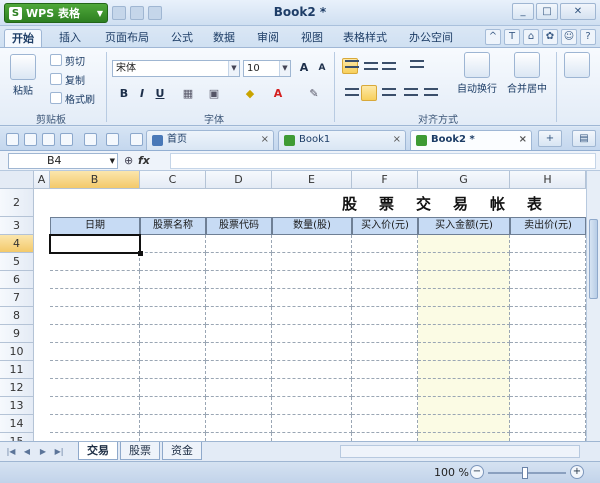 Image resolution: width=600 pixels, height=483 pixels. I want to click on row-header: 12, so click(17, 388).